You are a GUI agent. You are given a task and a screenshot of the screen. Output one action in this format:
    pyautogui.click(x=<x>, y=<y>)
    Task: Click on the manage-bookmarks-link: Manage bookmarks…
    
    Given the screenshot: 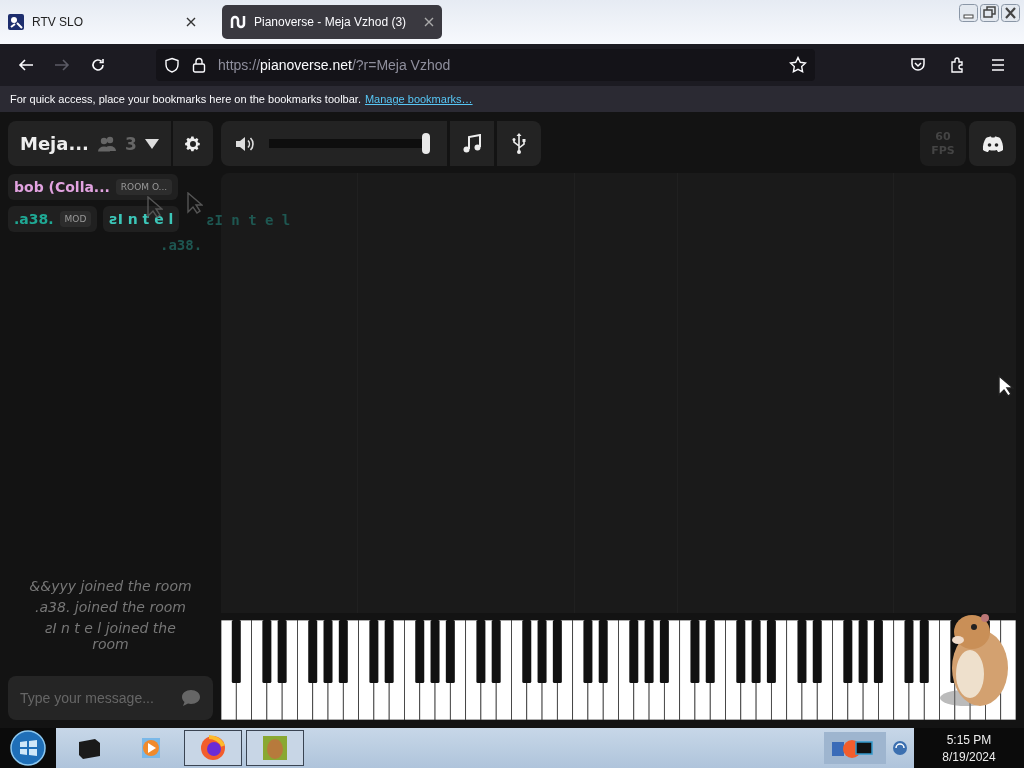 What is the action you would take?
    pyautogui.click(x=418, y=99)
    